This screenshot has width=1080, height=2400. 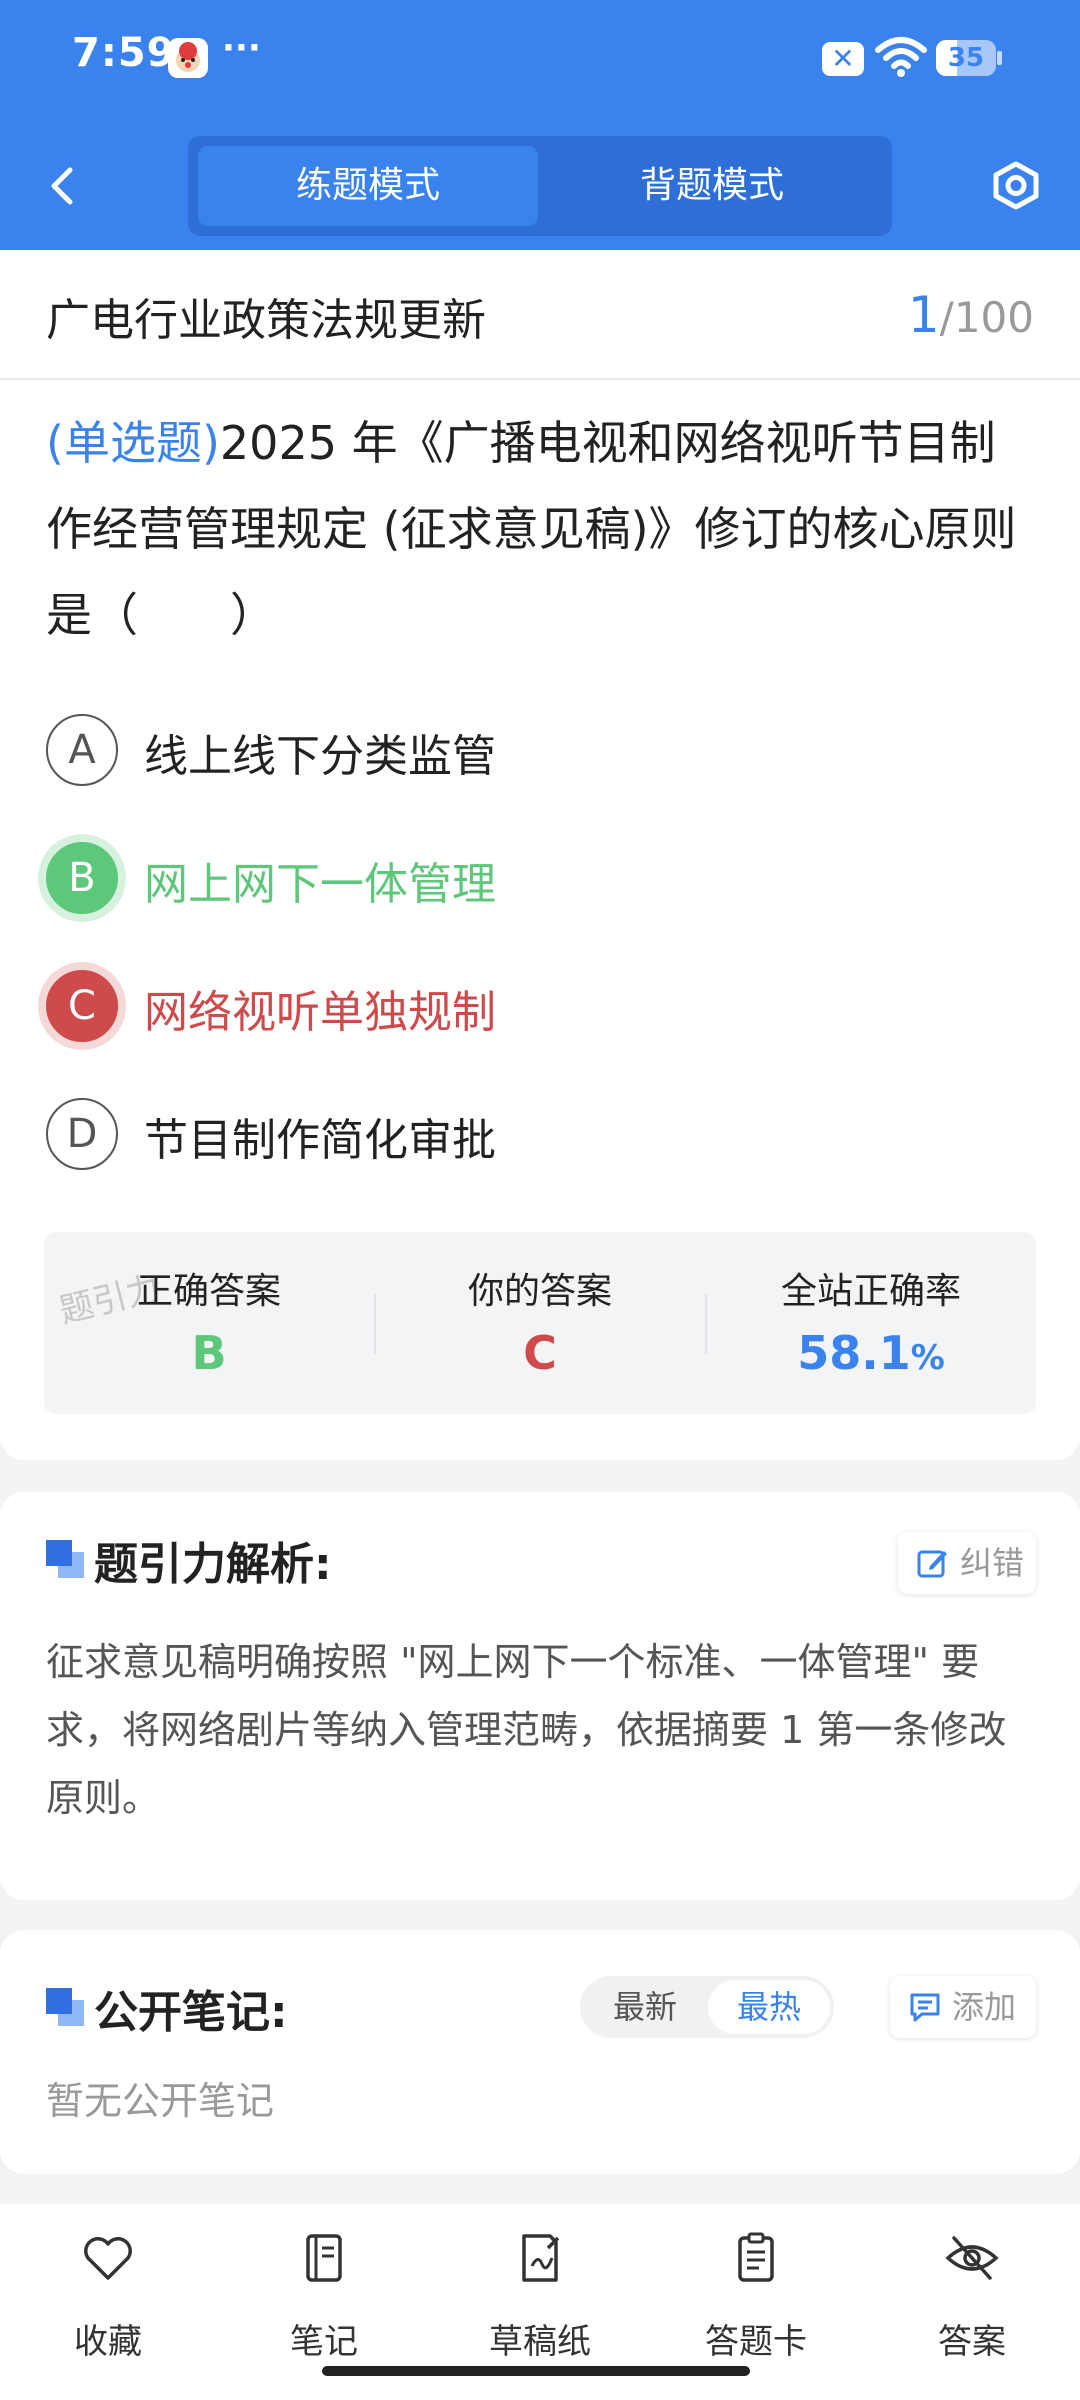 I want to click on edit-icon, so click(x=932, y=1564).